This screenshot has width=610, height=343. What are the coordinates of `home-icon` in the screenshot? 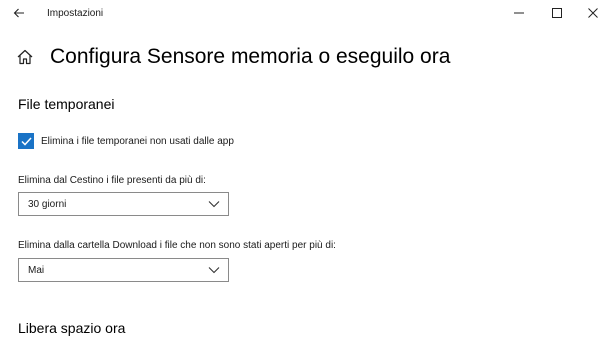 It's located at (26, 57).